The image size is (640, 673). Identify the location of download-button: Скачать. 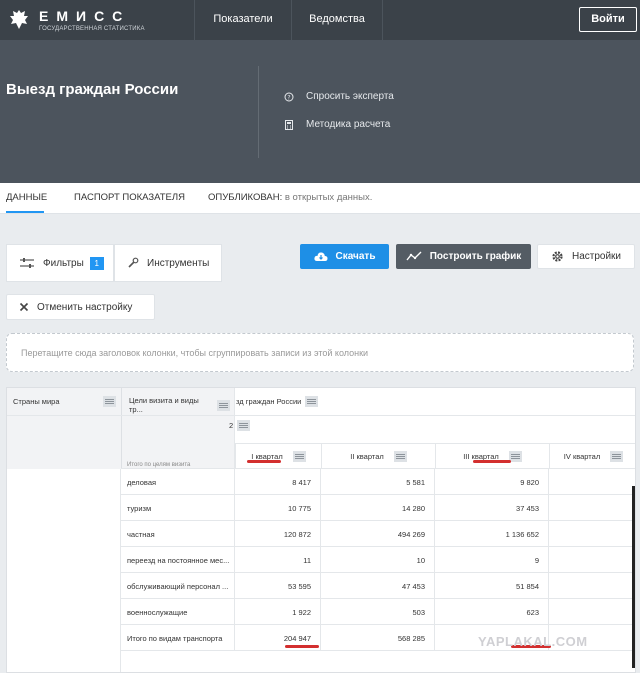
(344, 256).